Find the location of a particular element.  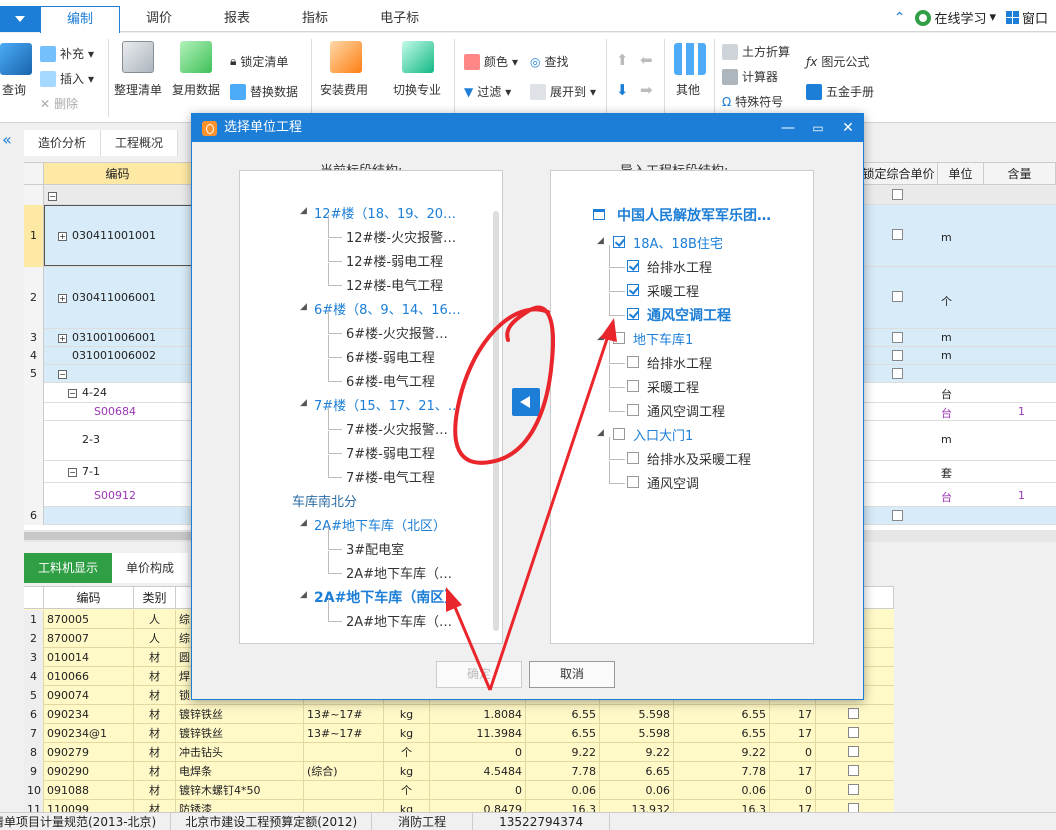

grid-header-content: 含量 is located at coordinates (1020, 174).